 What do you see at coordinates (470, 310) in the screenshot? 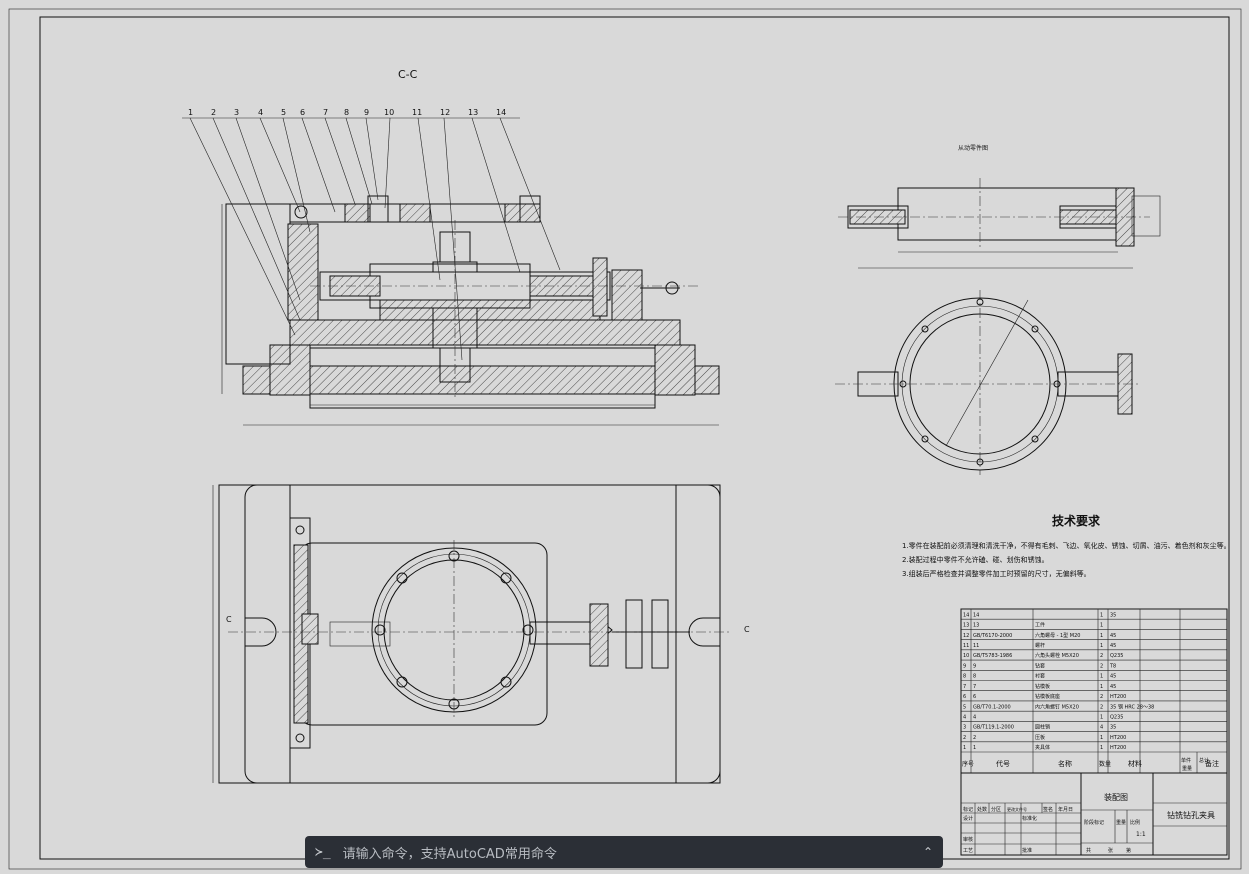
I see `front-section-view` at bounding box center [470, 310].